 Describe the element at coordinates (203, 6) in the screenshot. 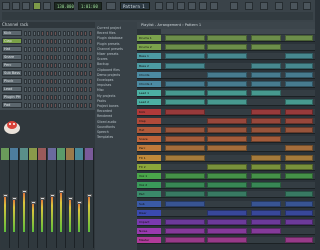

I see `channel-rack-button` at that location.